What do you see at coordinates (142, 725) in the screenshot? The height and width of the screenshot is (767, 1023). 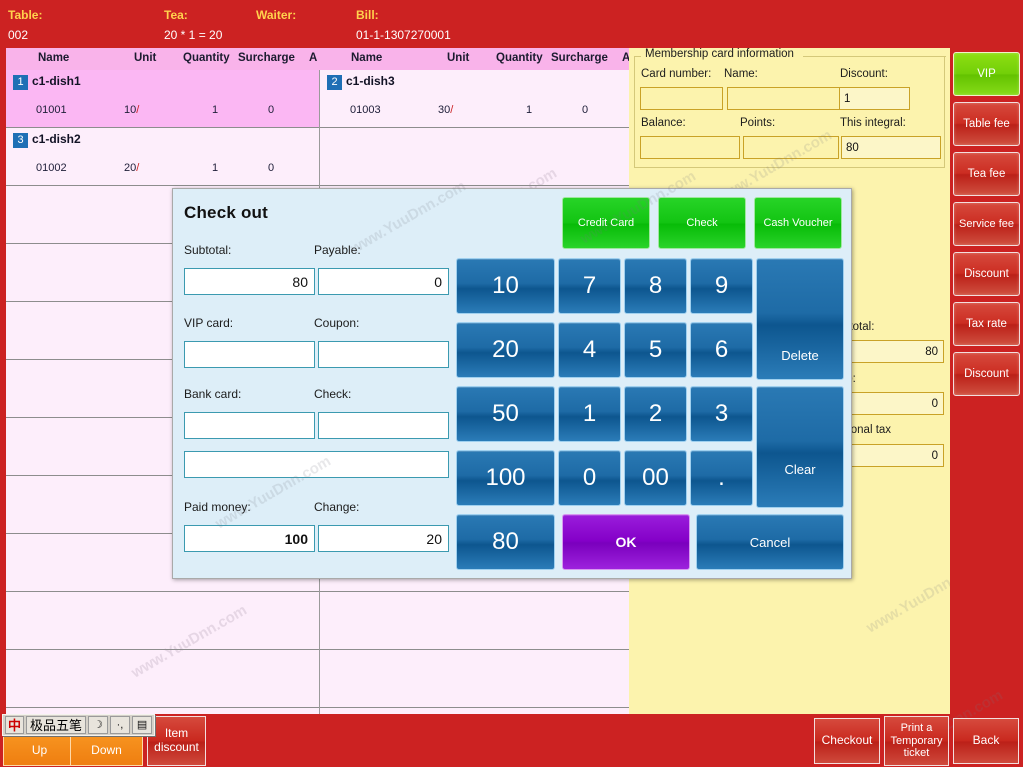 I see `keyboard-icon: ▤` at bounding box center [142, 725].